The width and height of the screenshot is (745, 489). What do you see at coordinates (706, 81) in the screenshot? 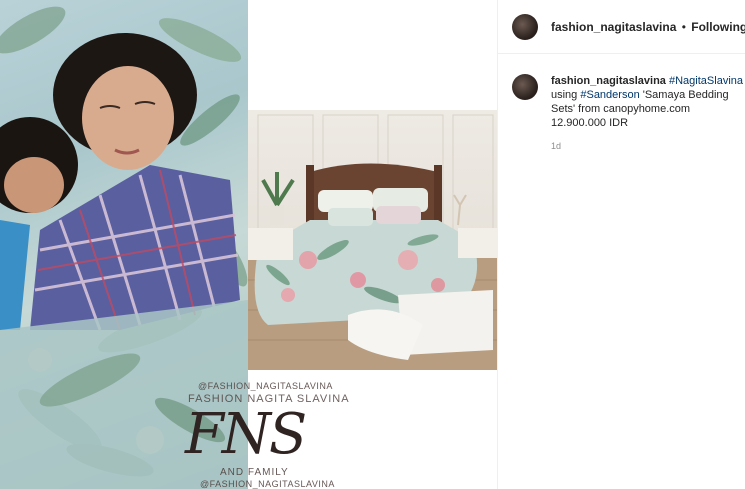
I see `hashtag-link: #NagitaSlavina` at bounding box center [706, 81].